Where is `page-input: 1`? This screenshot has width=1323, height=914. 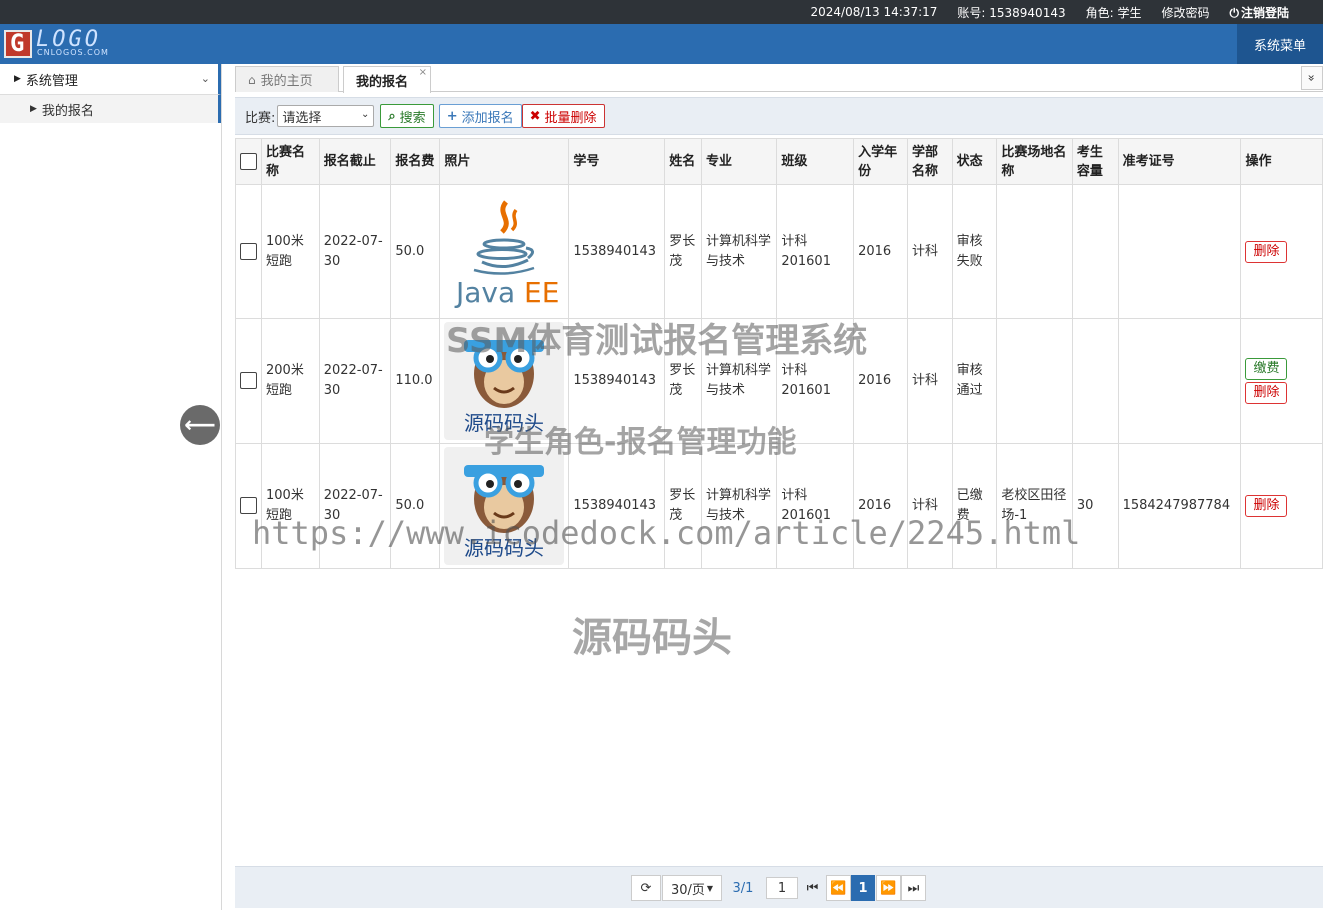 page-input: 1 is located at coordinates (782, 888).